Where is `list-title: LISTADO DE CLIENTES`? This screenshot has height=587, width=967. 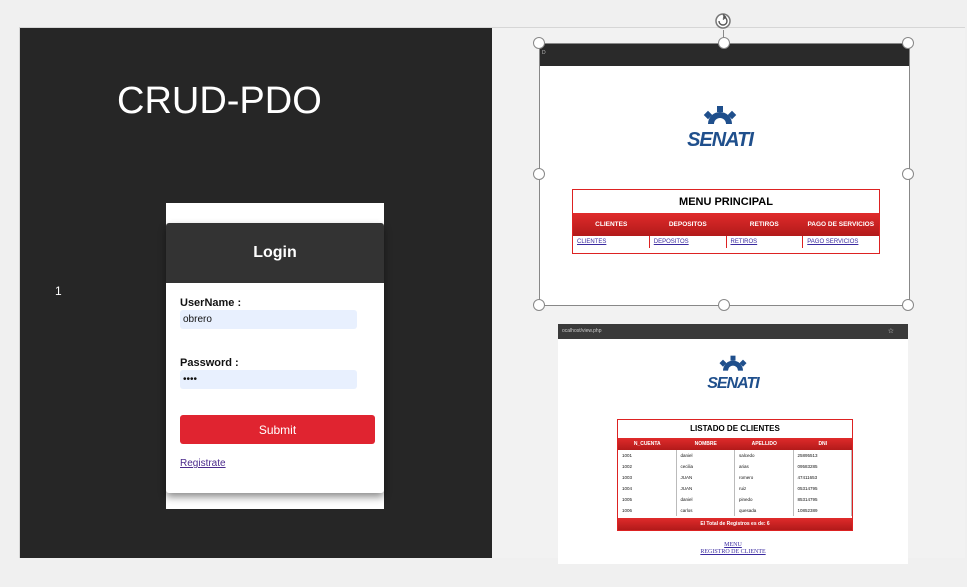 list-title: LISTADO DE CLIENTES is located at coordinates (735, 428).